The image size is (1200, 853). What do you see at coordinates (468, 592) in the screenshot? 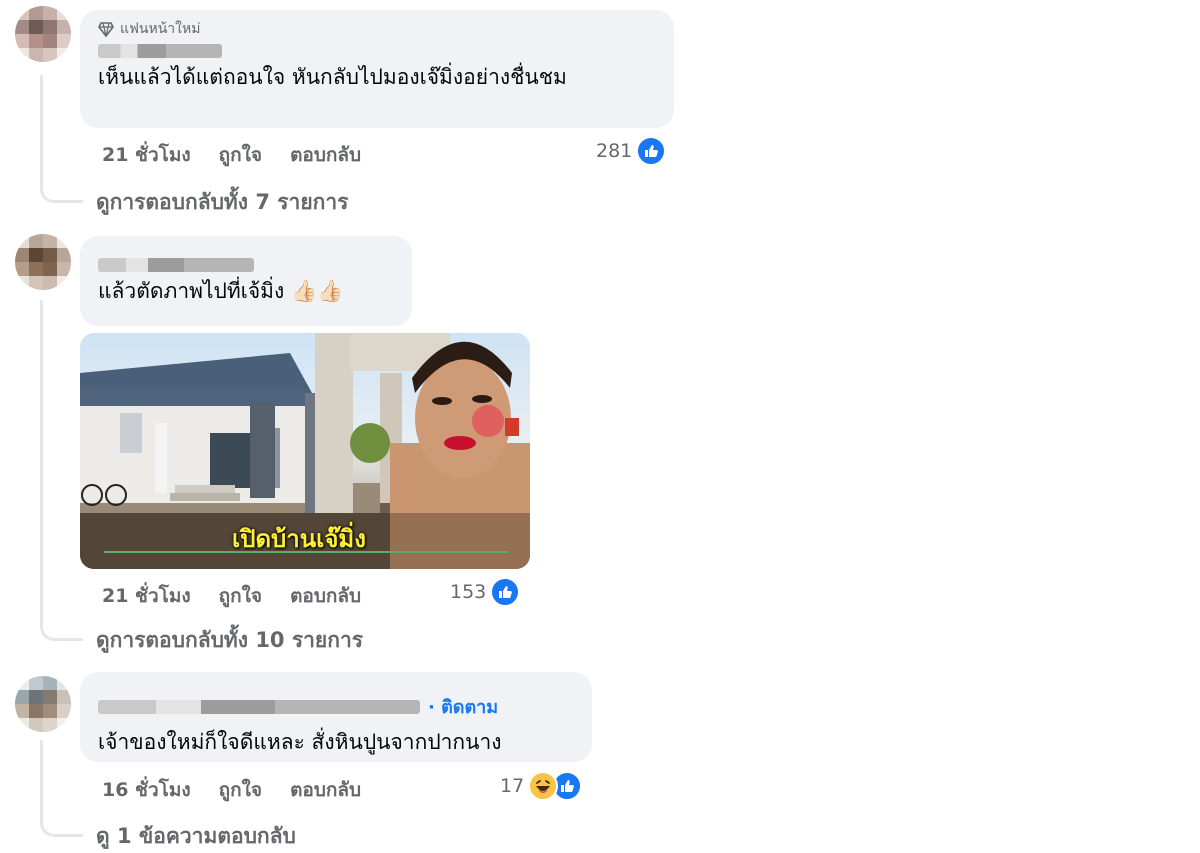
I see `reaction-count: 153` at bounding box center [468, 592].